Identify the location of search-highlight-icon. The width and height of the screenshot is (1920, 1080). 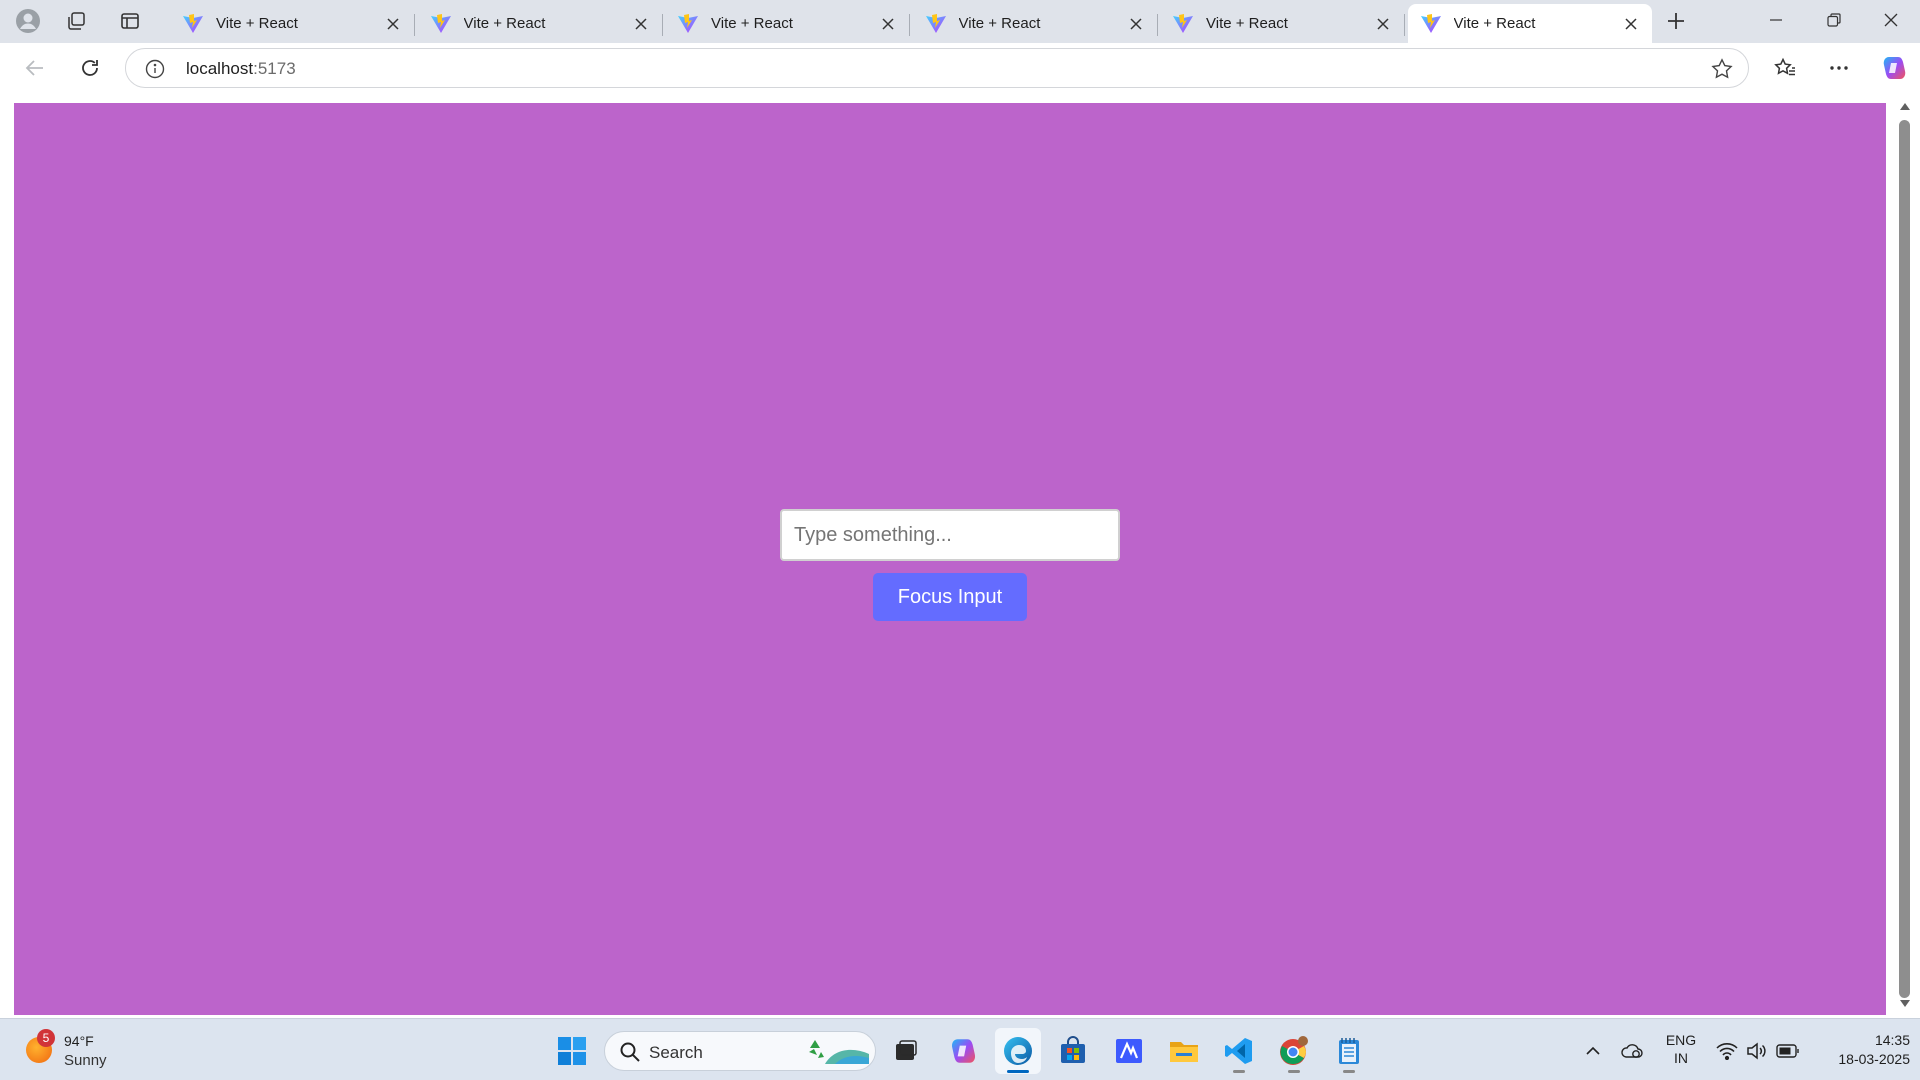
(839, 1052).